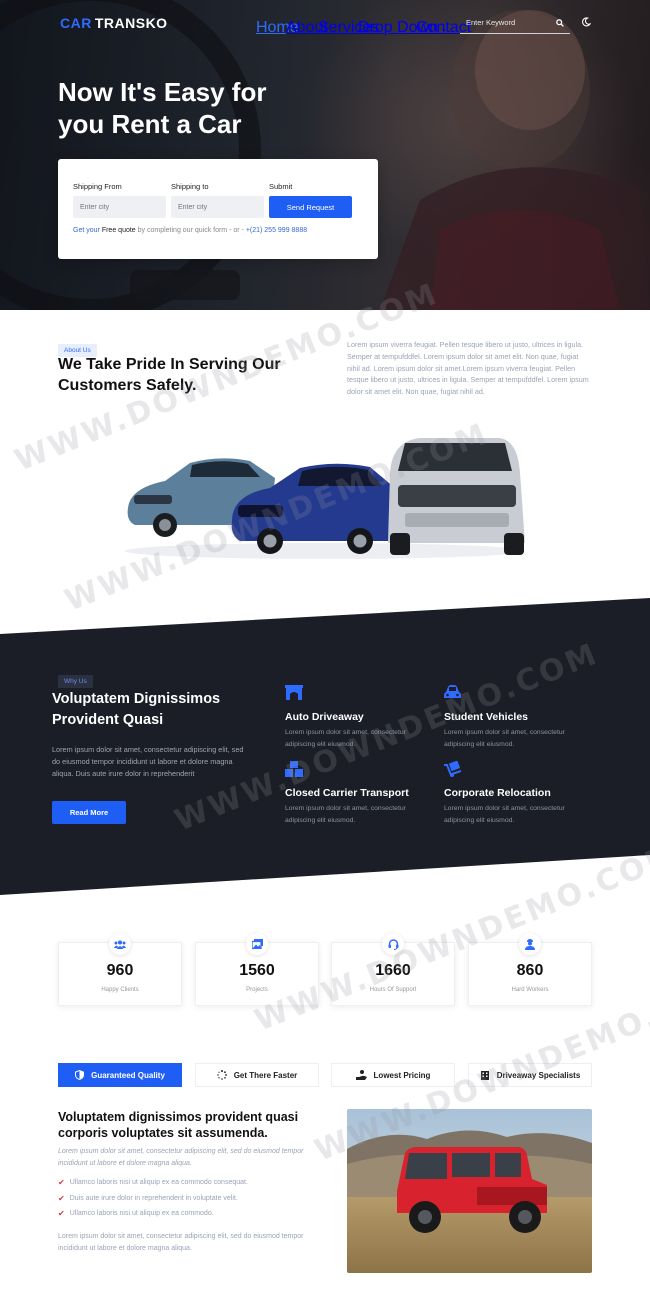 The width and height of the screenshot is (650, 1305). Describe the element at coordinates (89, 812) in the screenshot. I see `read-more-button: Read More` at that location.